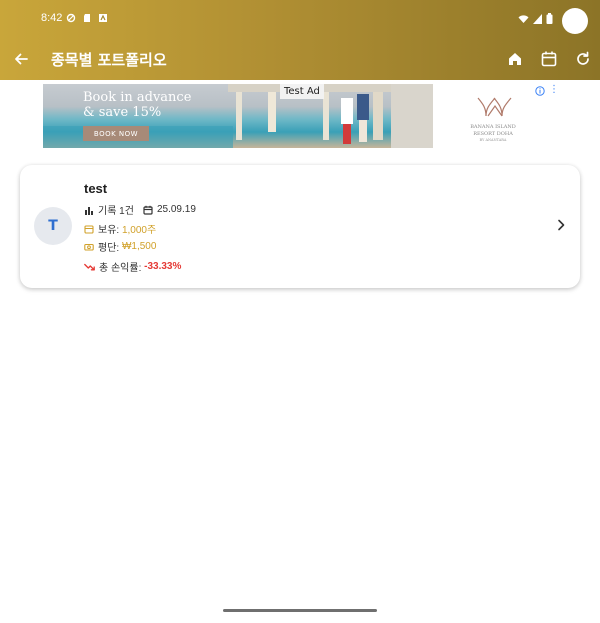 The image size is (600, 623). Describe the element at coordinates (140, 209) in the screenshot. I see `meta-row: 기록 1건 25.09.19` at that location.